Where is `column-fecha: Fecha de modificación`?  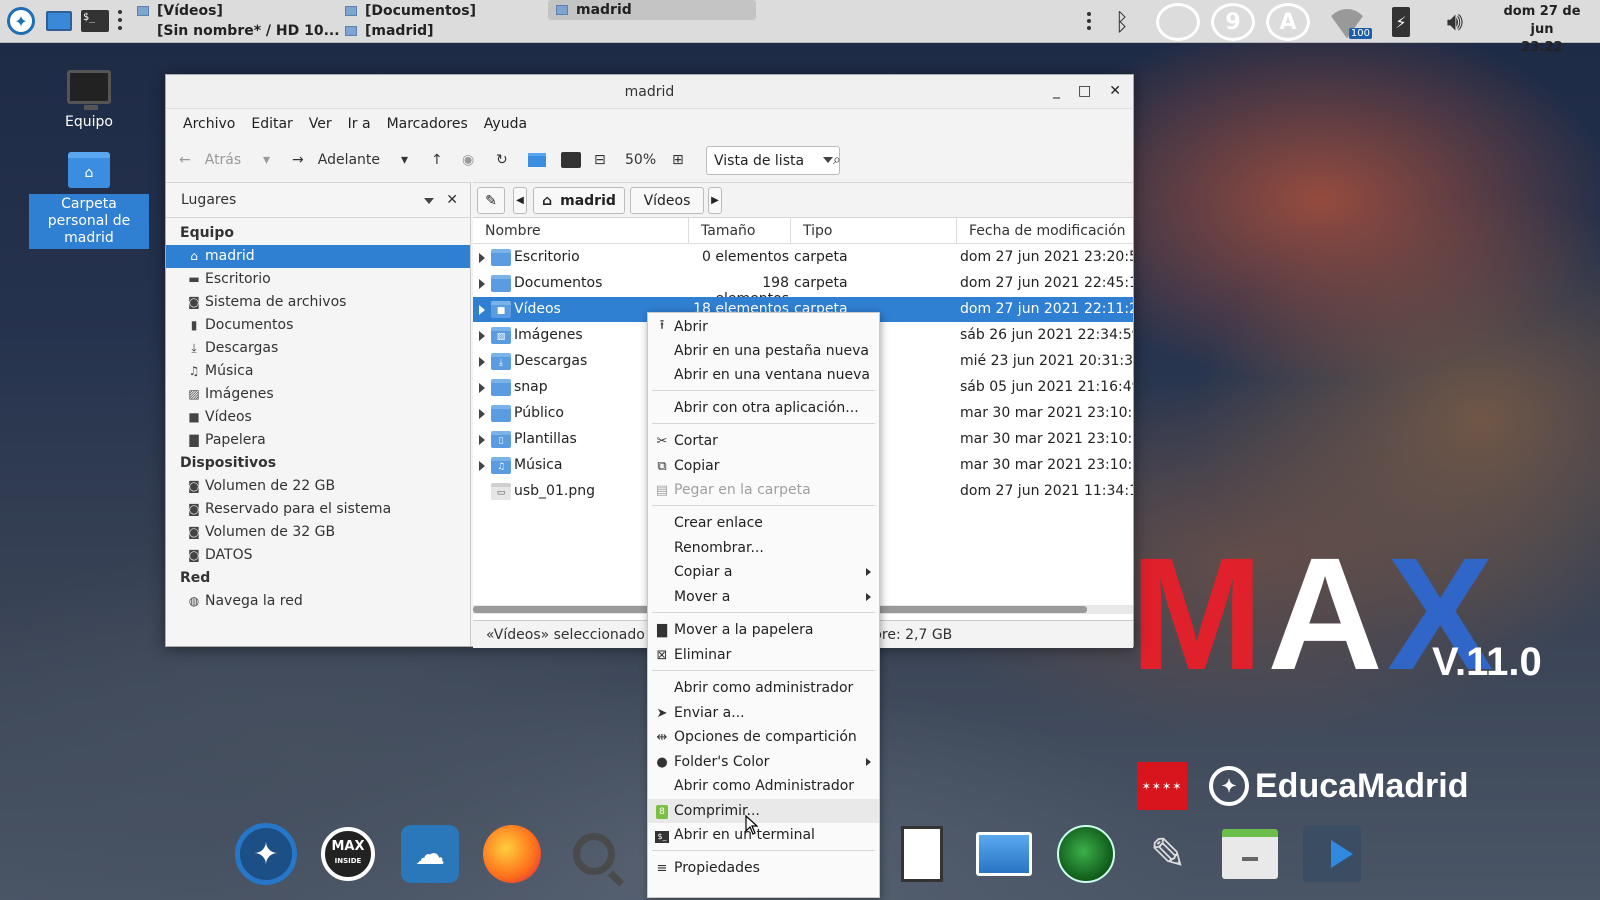 column-fecha: Fecha de modificación is located at coordinates (1045, 231).